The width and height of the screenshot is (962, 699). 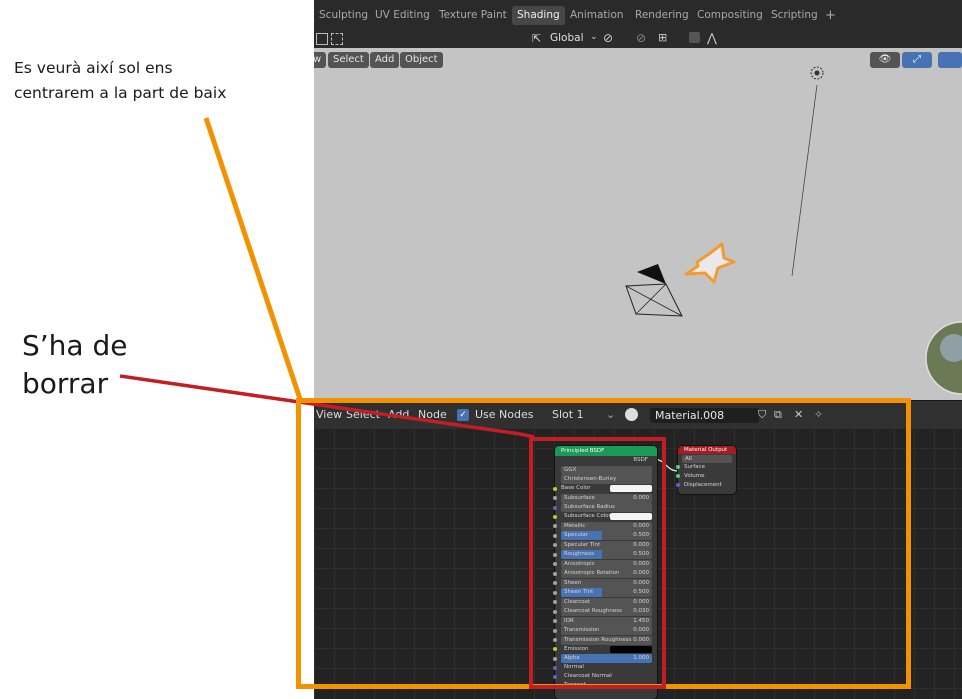 What do you see at coordinates (253, 258) in the screenshot?
I see `orange-pointer-line` at bounding box center [253, 258].